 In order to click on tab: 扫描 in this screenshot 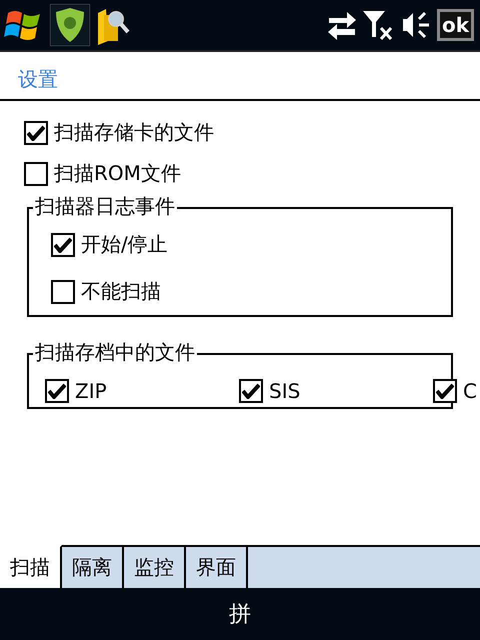, I will do `click(31, 566)`.